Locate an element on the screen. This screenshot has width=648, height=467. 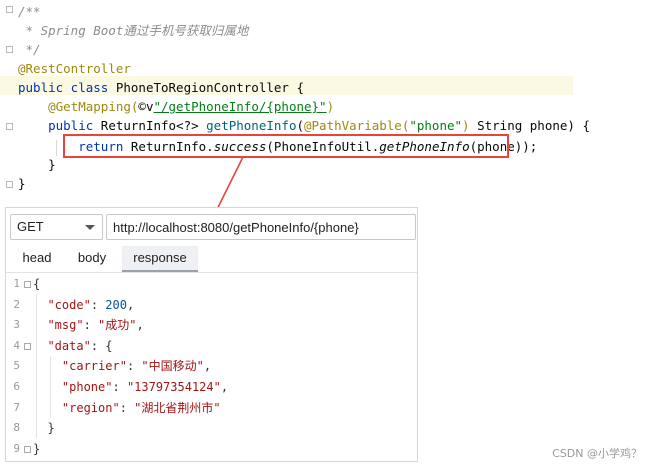
json-token: "成功" is located at coordinates (117, 325).